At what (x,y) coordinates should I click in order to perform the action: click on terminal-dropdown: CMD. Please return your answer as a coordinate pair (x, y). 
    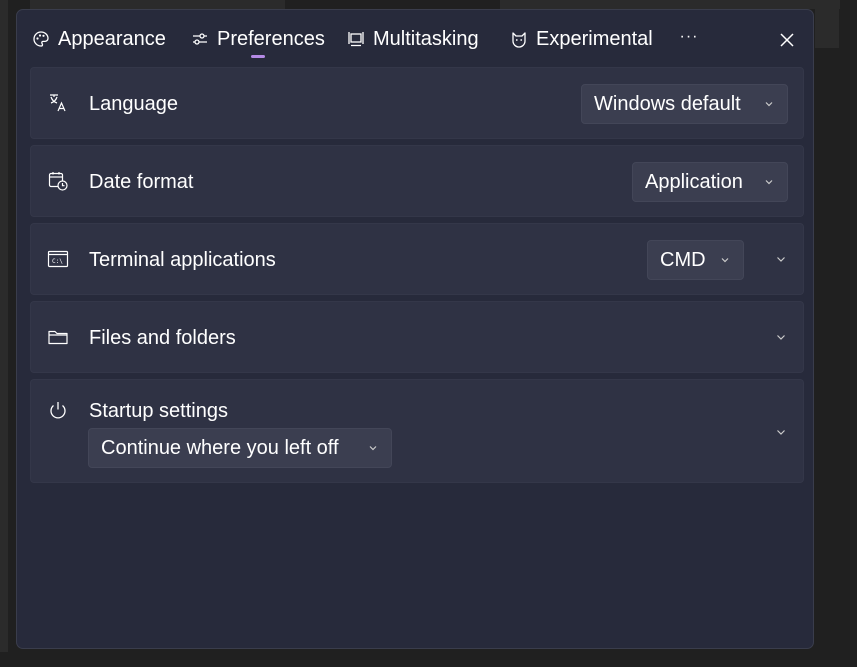
    Looking at the image, I should click on (695, 260).